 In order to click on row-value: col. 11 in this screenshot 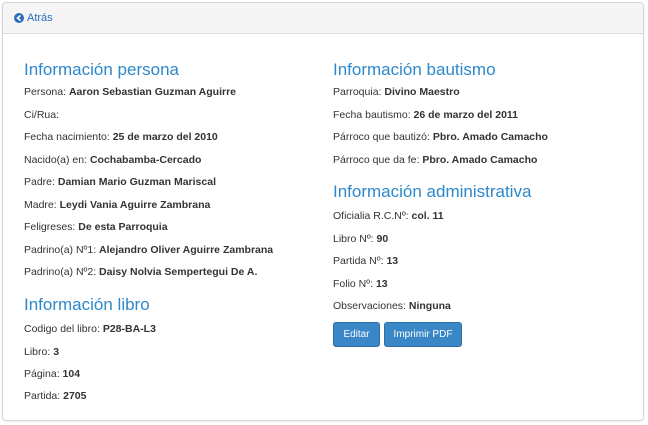, I will do `click(427, 216)`.